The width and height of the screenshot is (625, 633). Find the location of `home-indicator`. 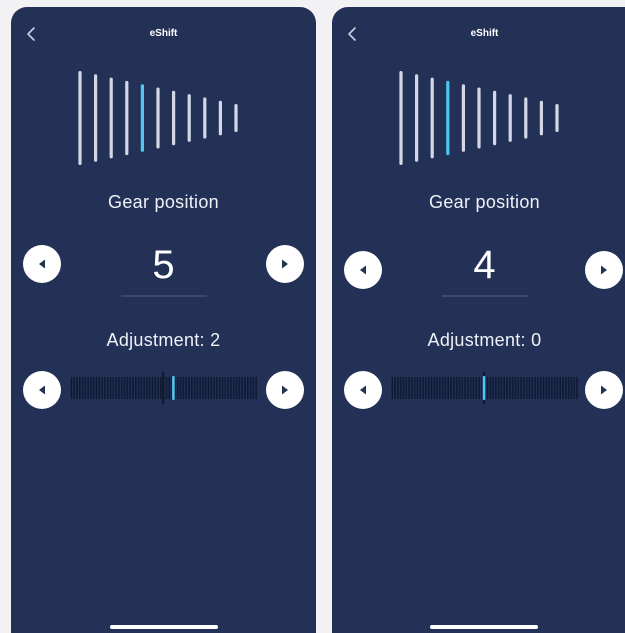

home-indicator is located at coordinates (484, 627).